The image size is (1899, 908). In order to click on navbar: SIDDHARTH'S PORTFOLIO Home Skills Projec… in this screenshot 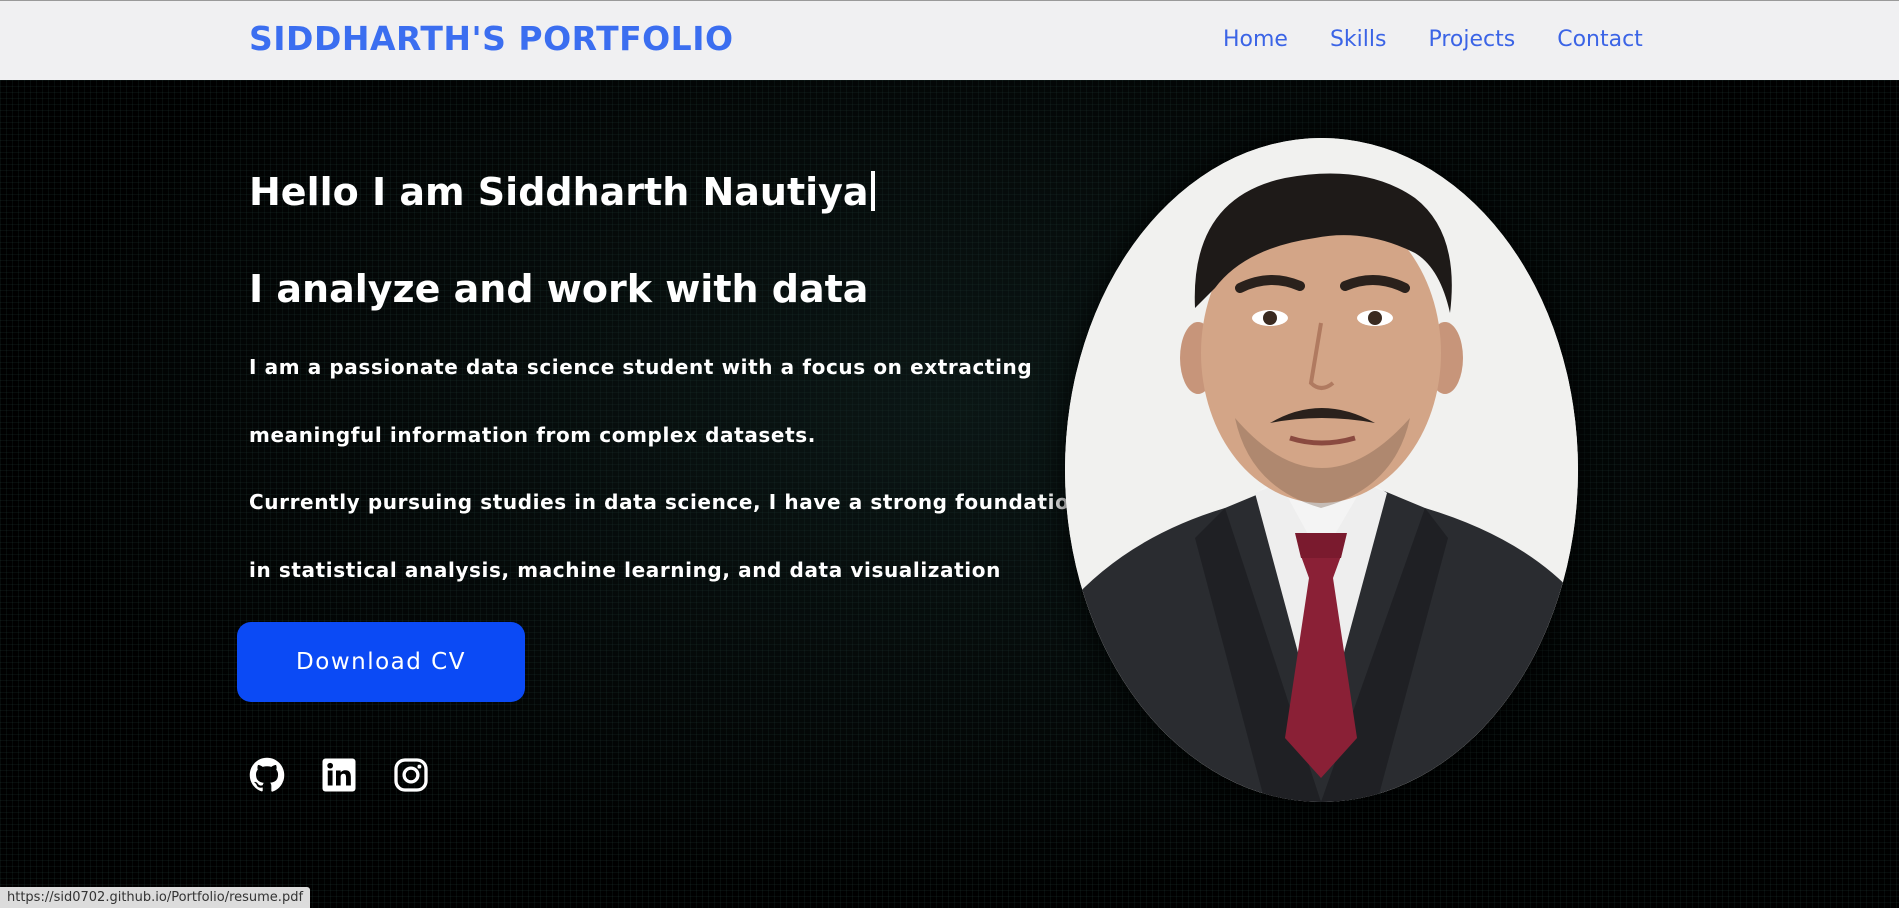, I will do `click(949, 40)`.